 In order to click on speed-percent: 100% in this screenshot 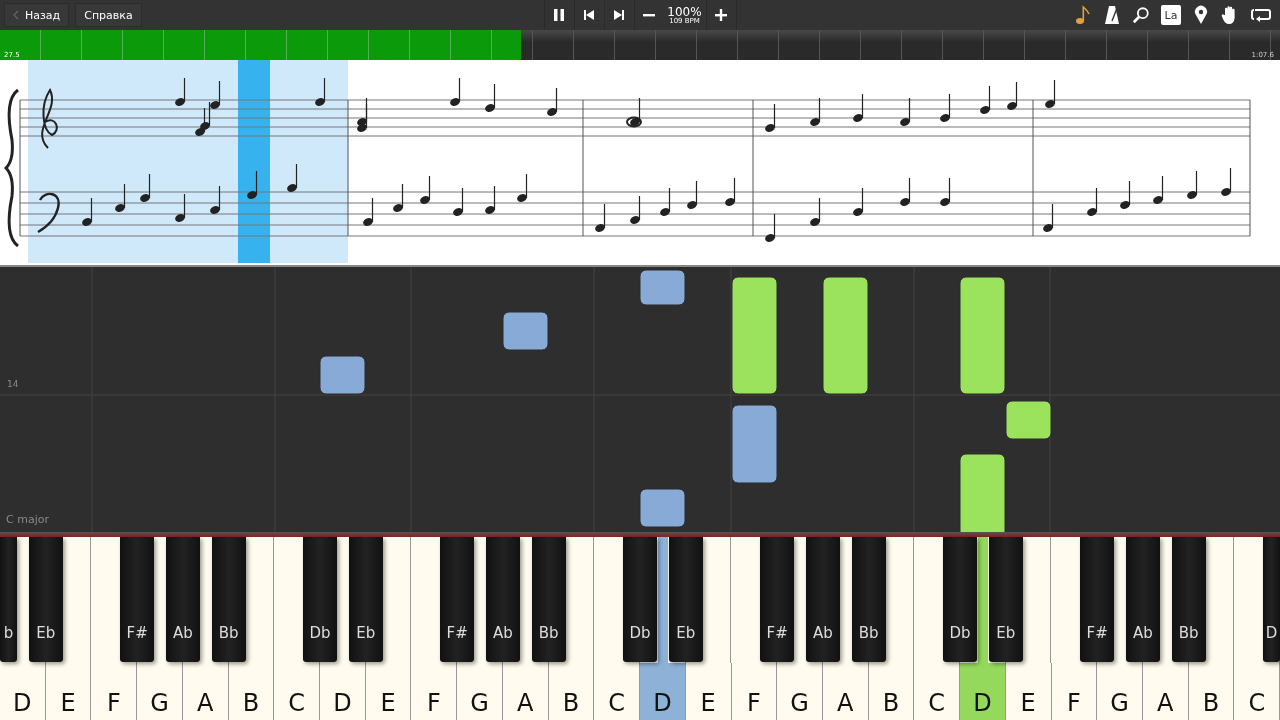, I will do `click(684, 11)`.